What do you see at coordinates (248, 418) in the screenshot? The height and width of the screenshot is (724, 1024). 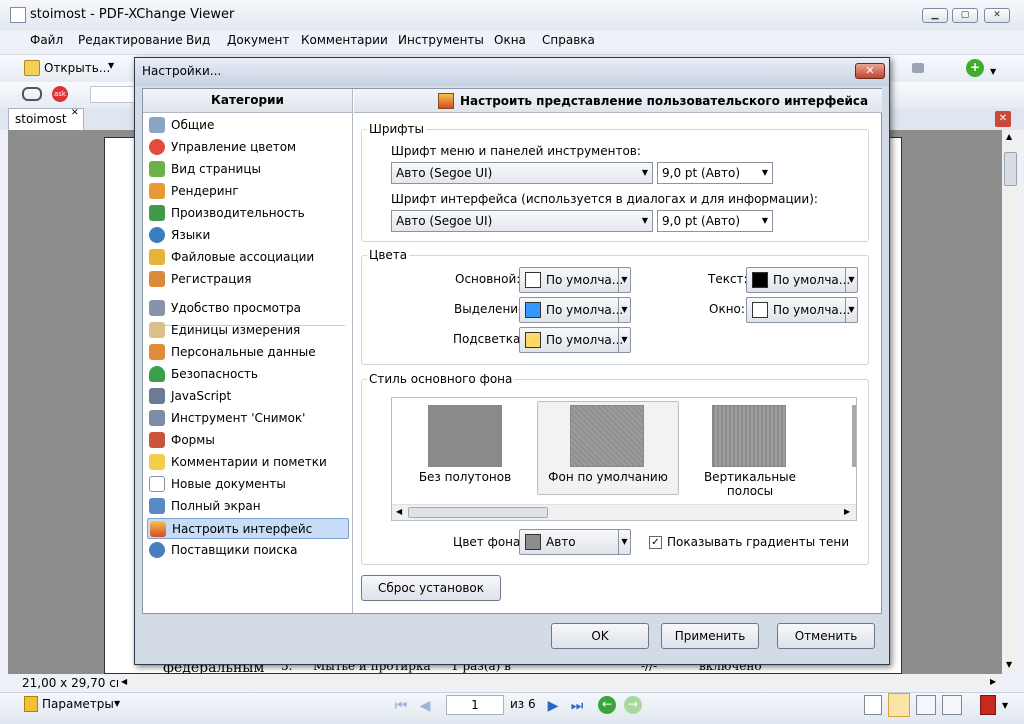 I see `category-snapshot: Инструмент 'Снимок'` at bounding box center [248, 418].